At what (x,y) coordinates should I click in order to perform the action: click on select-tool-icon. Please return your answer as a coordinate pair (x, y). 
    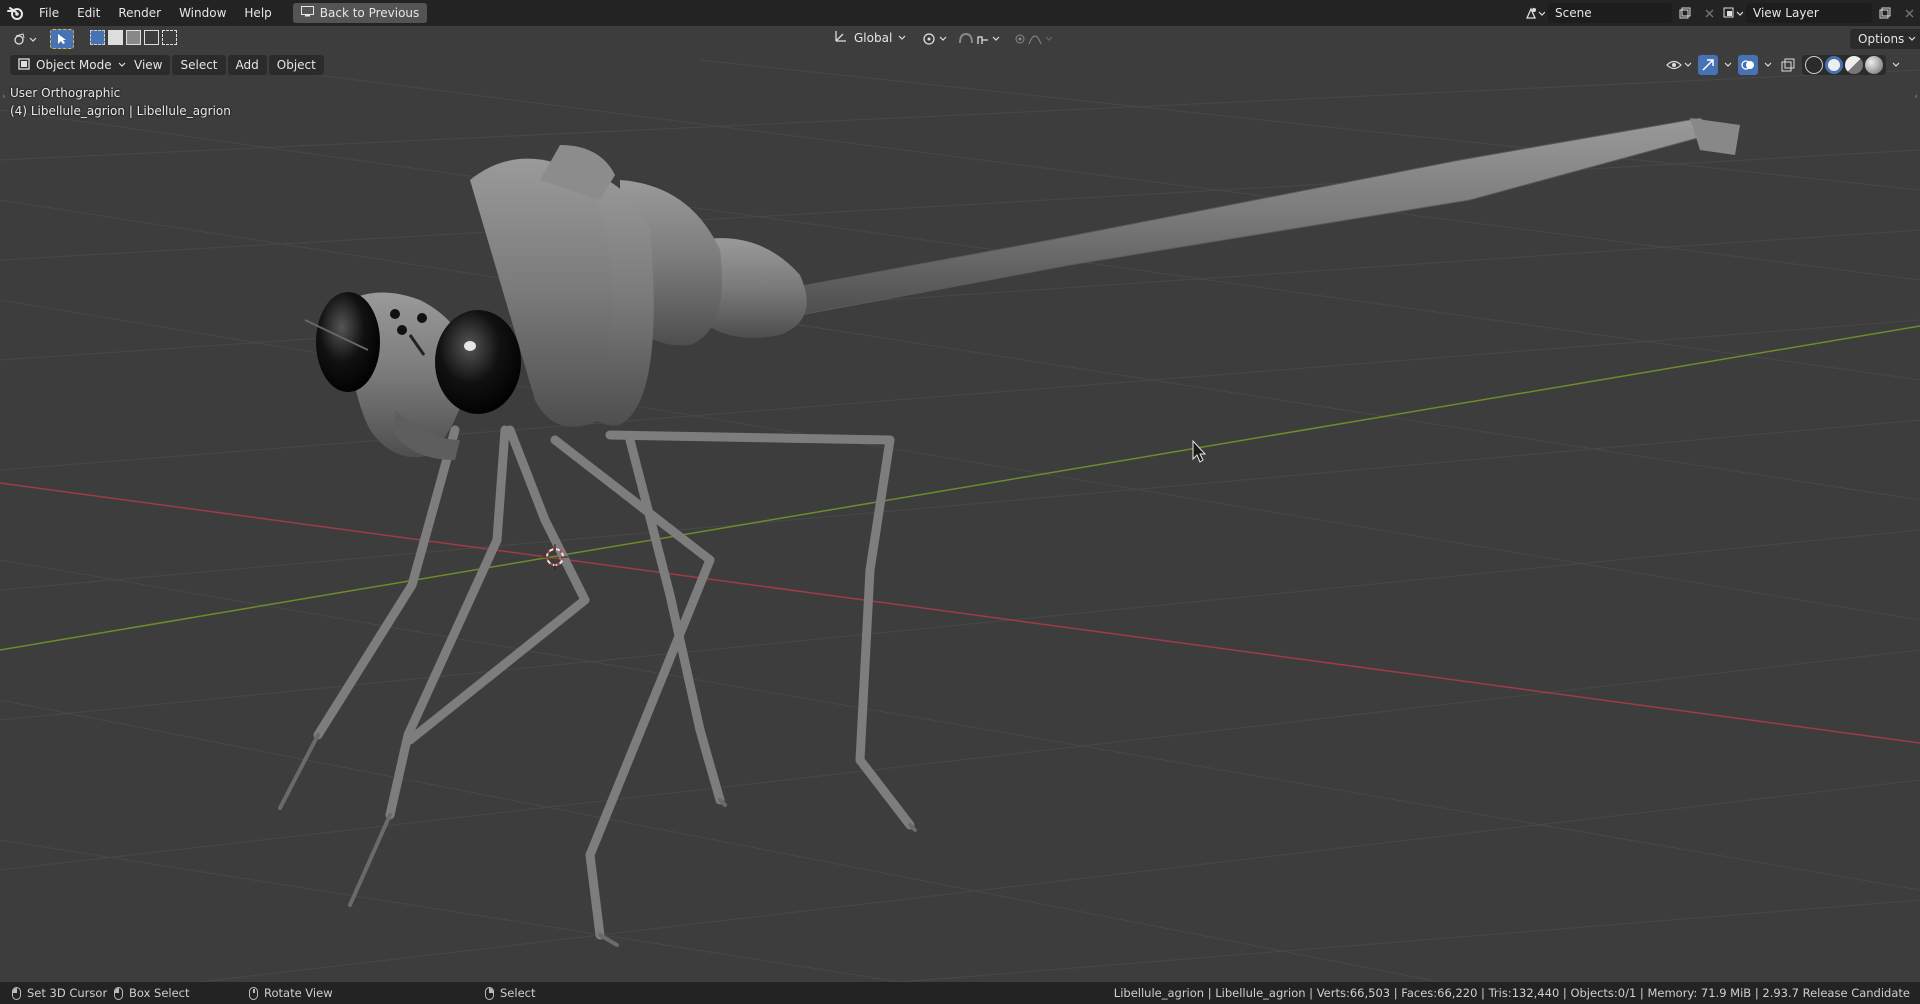
    Looking at the image, I should click on (62, 39).